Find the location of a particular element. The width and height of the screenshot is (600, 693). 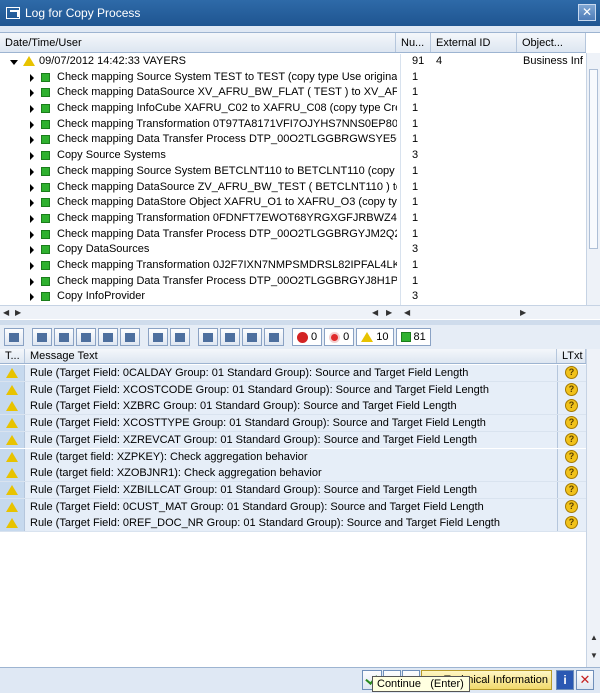

filter-button is located at coordinates (64, 337).